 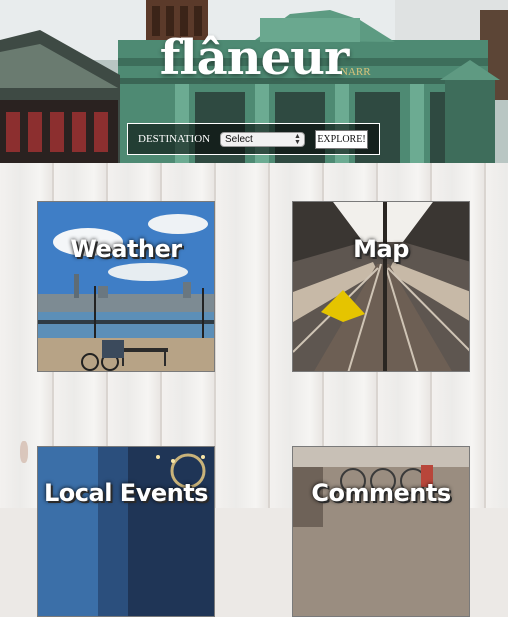 What do you see at coordinates (24, 452) in the screenshot?
I see `wood-knot` at bounding box center [24, 452].